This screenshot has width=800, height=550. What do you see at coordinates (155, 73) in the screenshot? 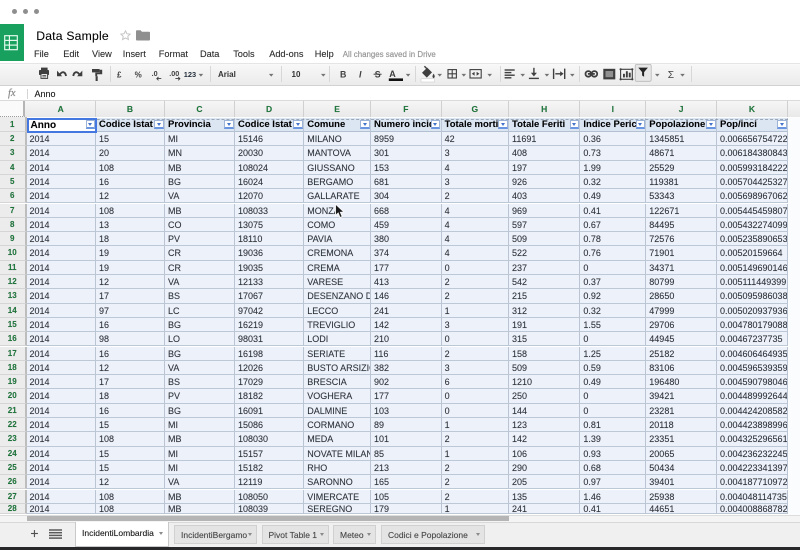
I see `svg-text: .0` at bounding box center [155, 73].